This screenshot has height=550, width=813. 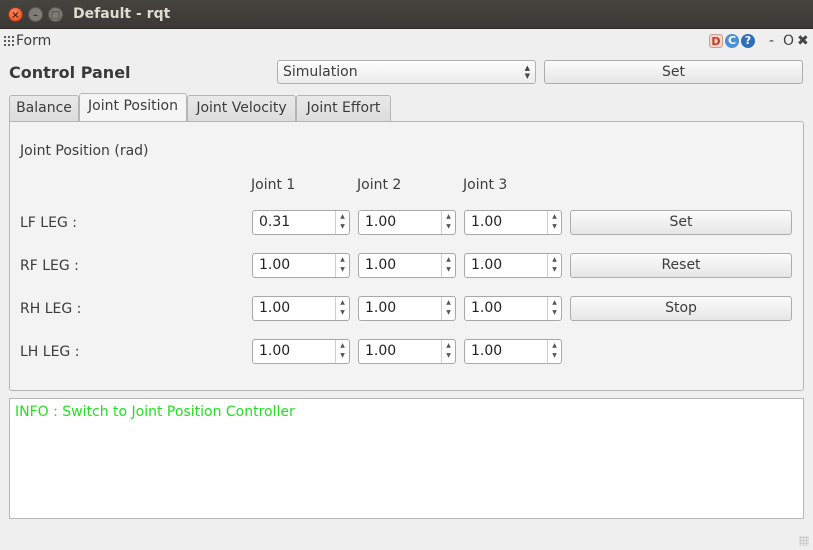 I want to click on mode-set-button: Set, so click(x=673, y=72).